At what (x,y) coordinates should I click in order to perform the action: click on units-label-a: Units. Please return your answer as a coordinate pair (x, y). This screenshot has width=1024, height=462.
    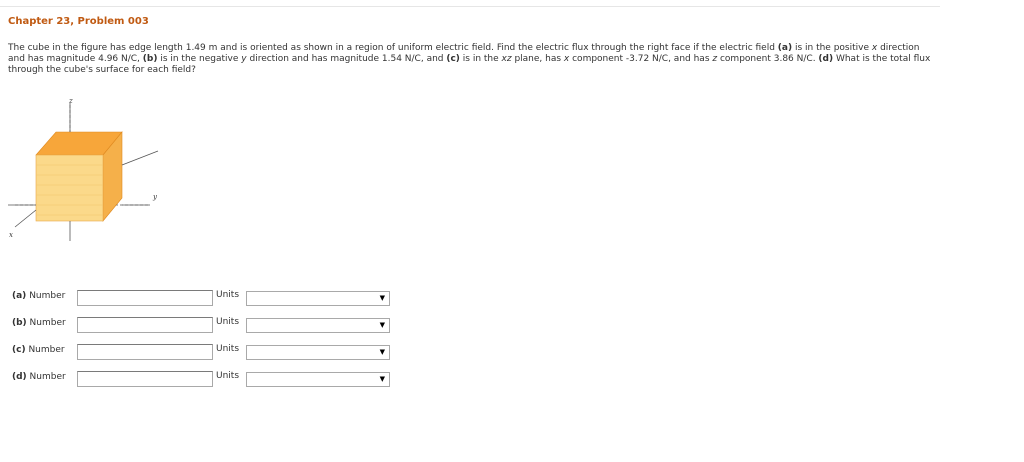
    Looking at the image, I should click on (228, 295).